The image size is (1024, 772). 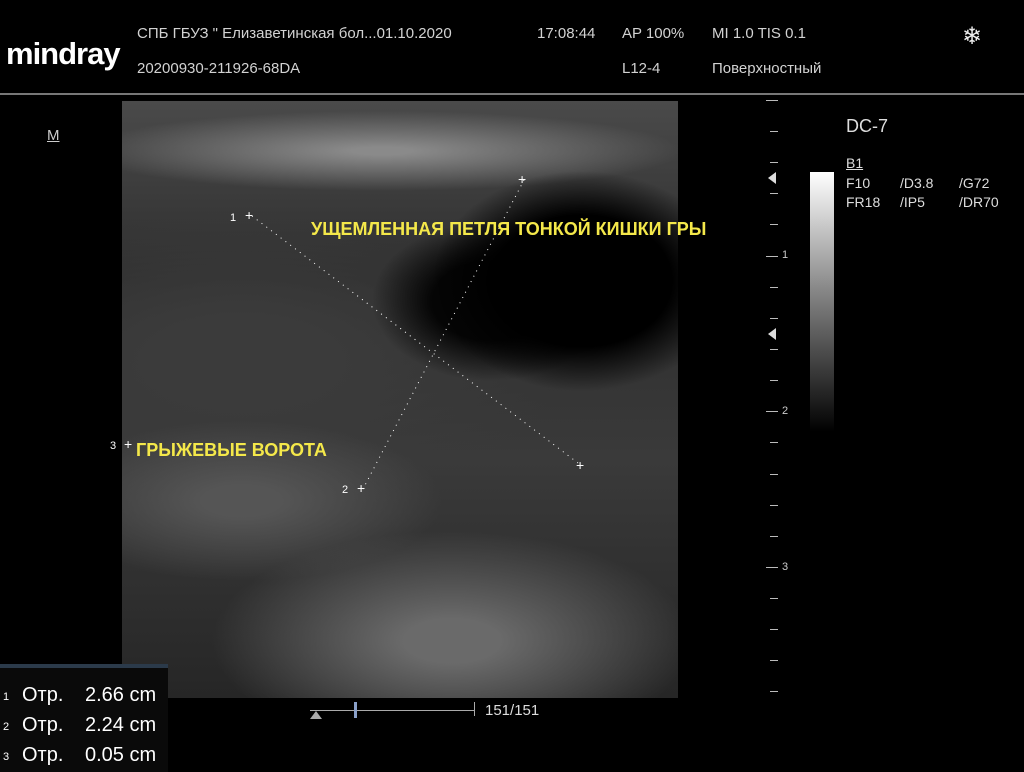 I want to click on exam-id: 20200930-211926-68DA, so click(x=219, y=68).